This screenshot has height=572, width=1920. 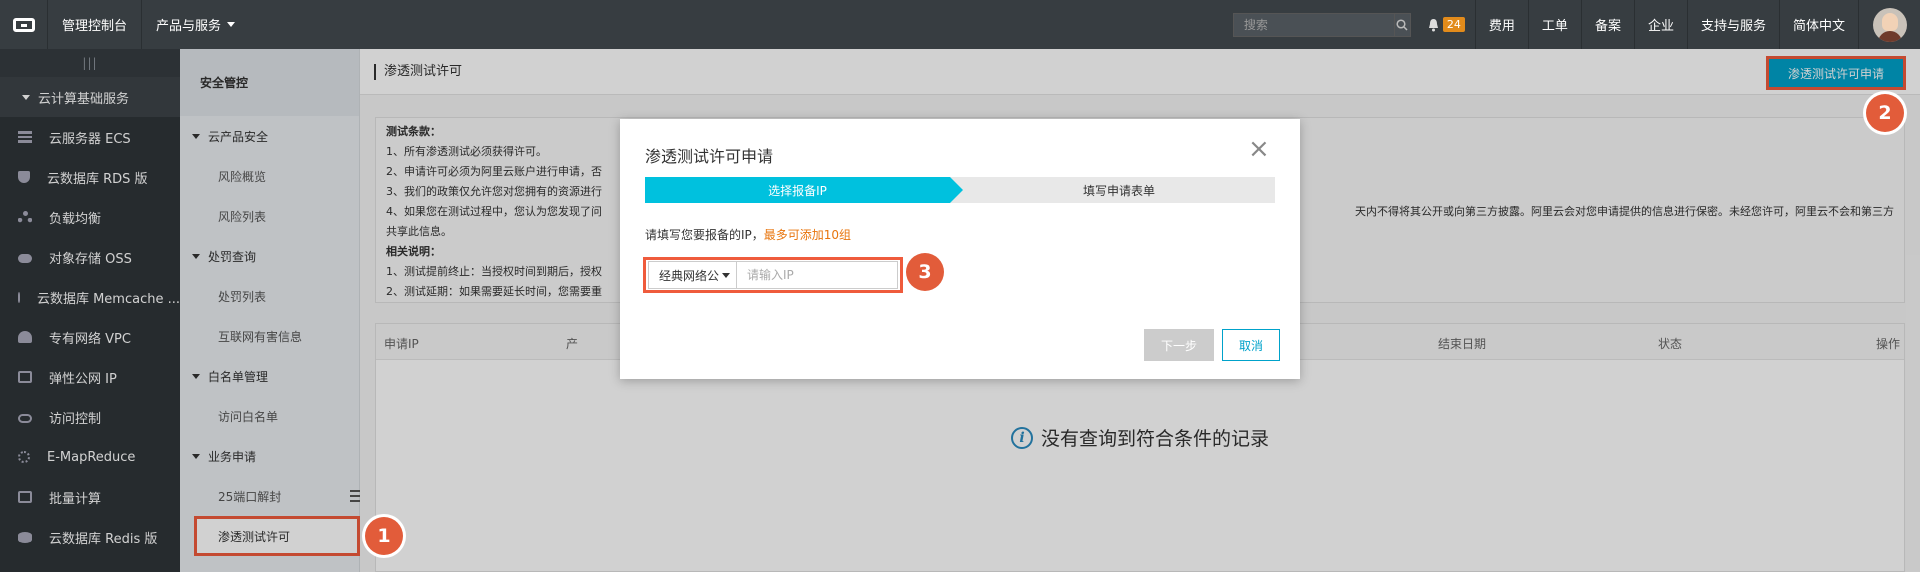 What do you see at coordinates (384, 536) in the screenshot?
I see `callout-marker-1: 1` at bounding box center [384, 536].